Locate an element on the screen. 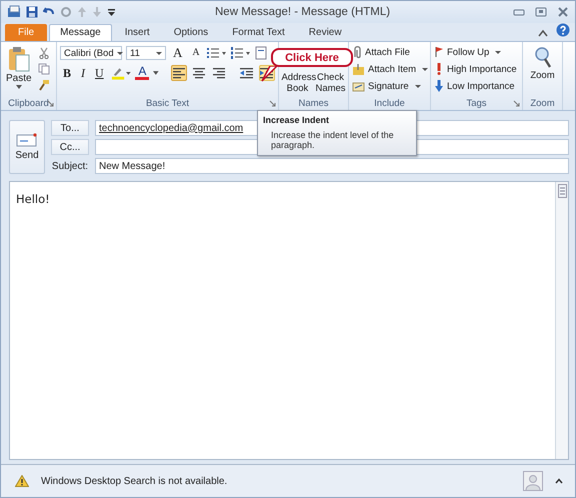 This screenshot has height=498, width=576. subject-label: Subject: is located at coordinates (70, 166).